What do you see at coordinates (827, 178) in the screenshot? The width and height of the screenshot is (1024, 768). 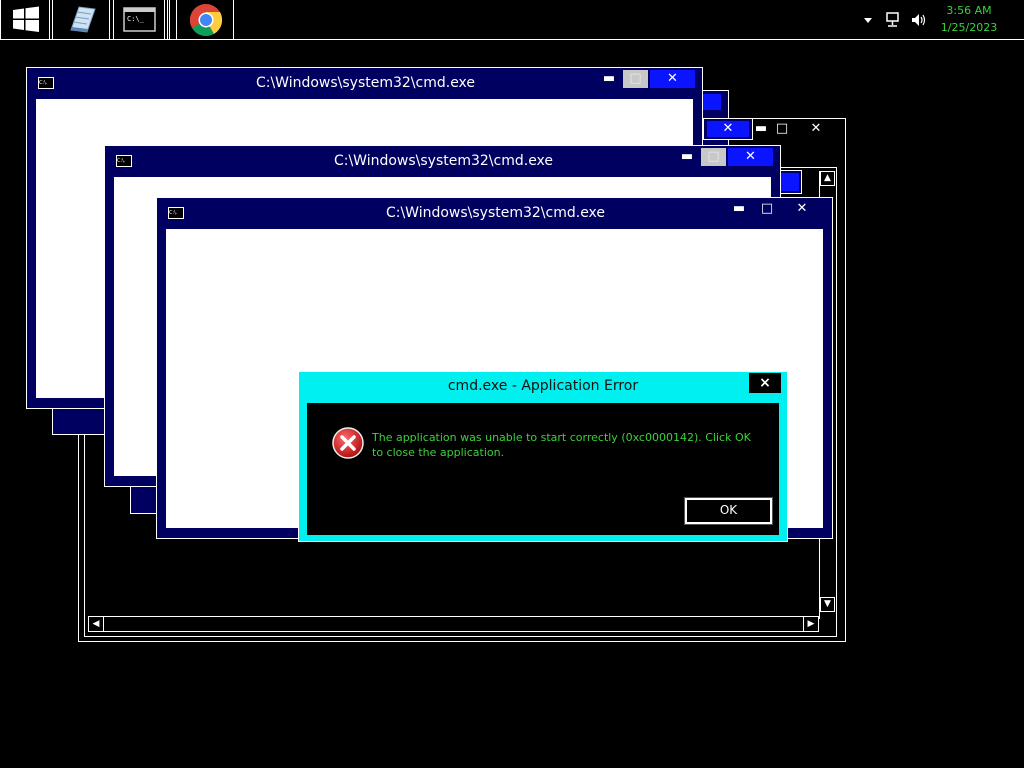 I see `scroll-up-arrow-icon: ▲` at bounding box center [827, 178].